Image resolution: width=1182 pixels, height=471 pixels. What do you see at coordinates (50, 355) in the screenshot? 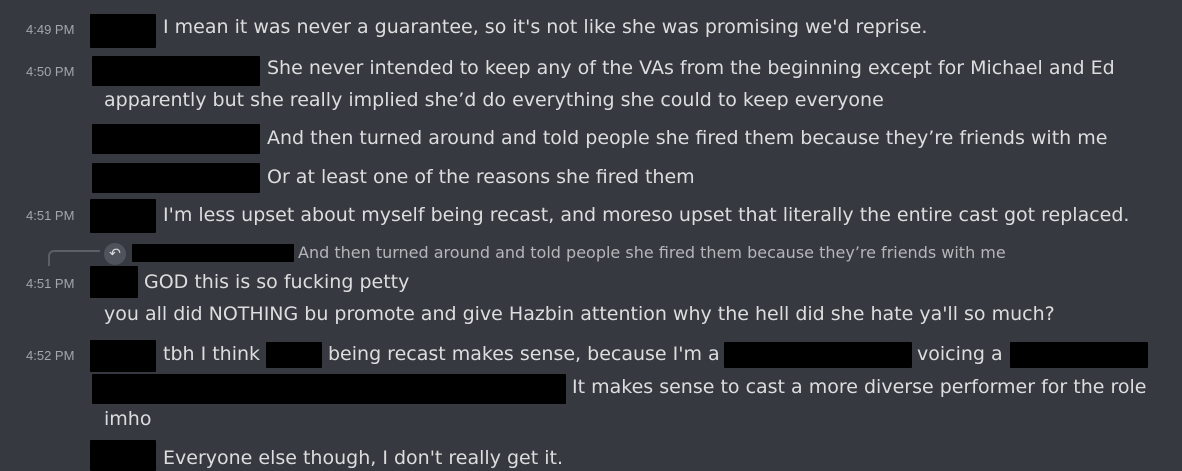
I see `message-timestamp: 4:52 PM` at bounding box center [50, 355].